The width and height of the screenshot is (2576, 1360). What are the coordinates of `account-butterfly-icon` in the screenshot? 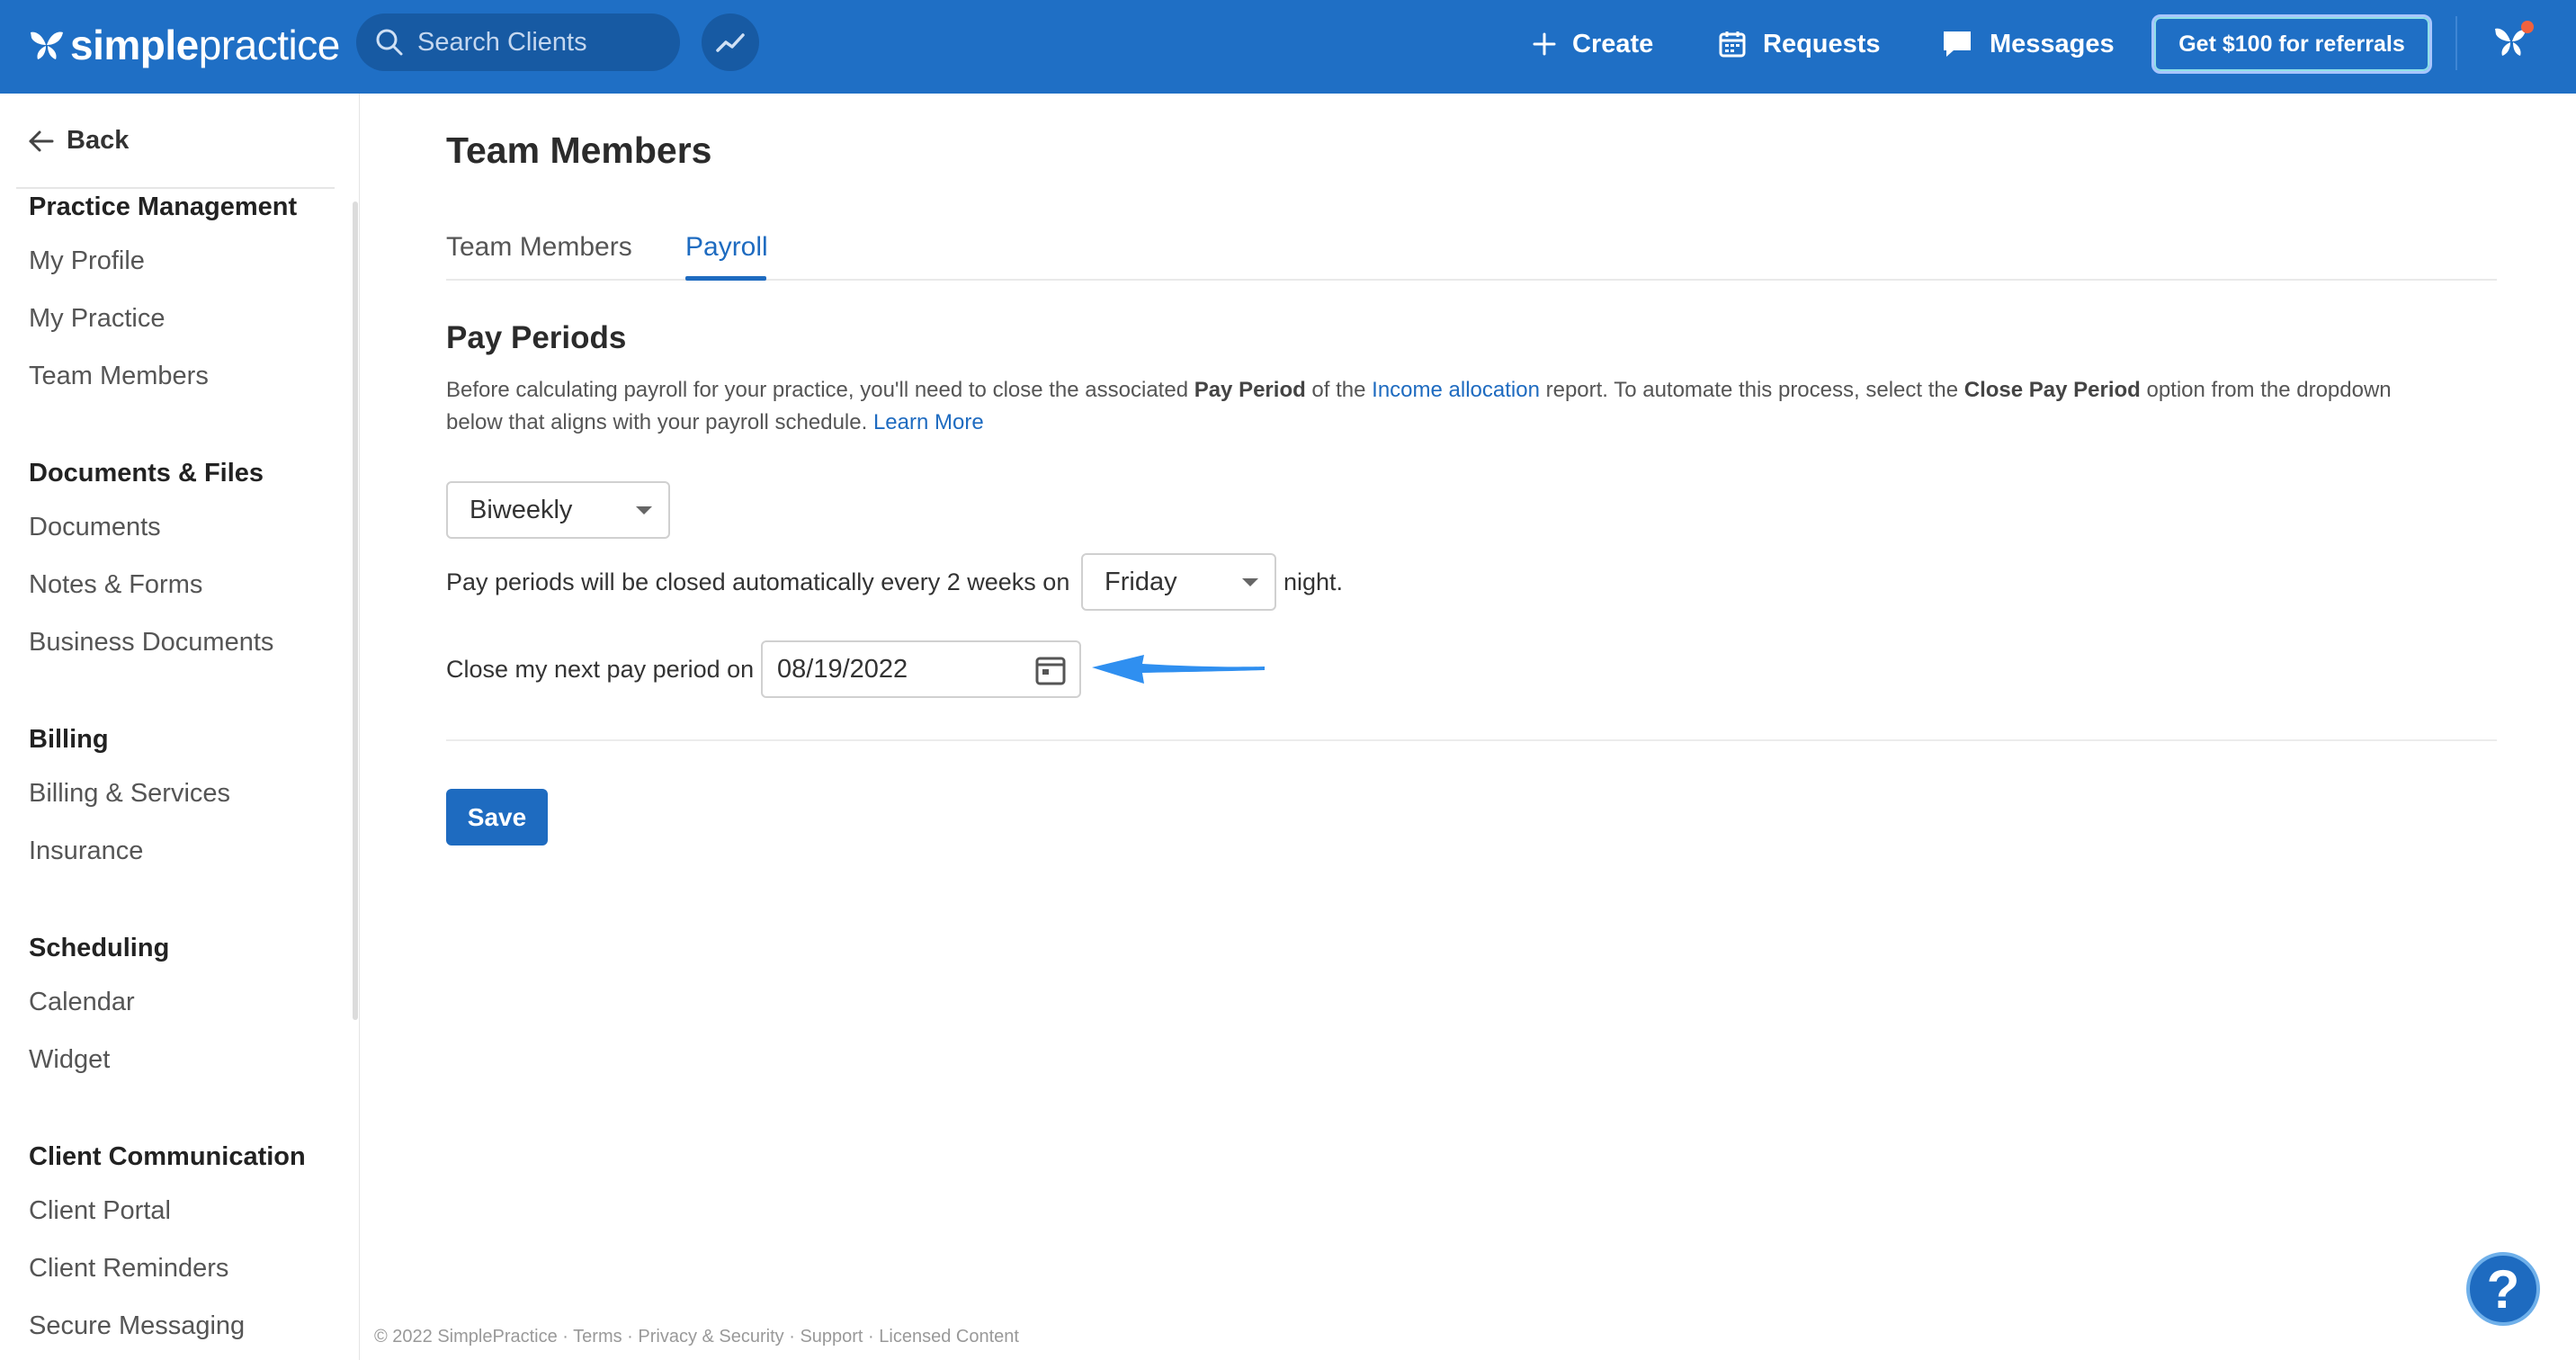 It's located at (2513, 41).